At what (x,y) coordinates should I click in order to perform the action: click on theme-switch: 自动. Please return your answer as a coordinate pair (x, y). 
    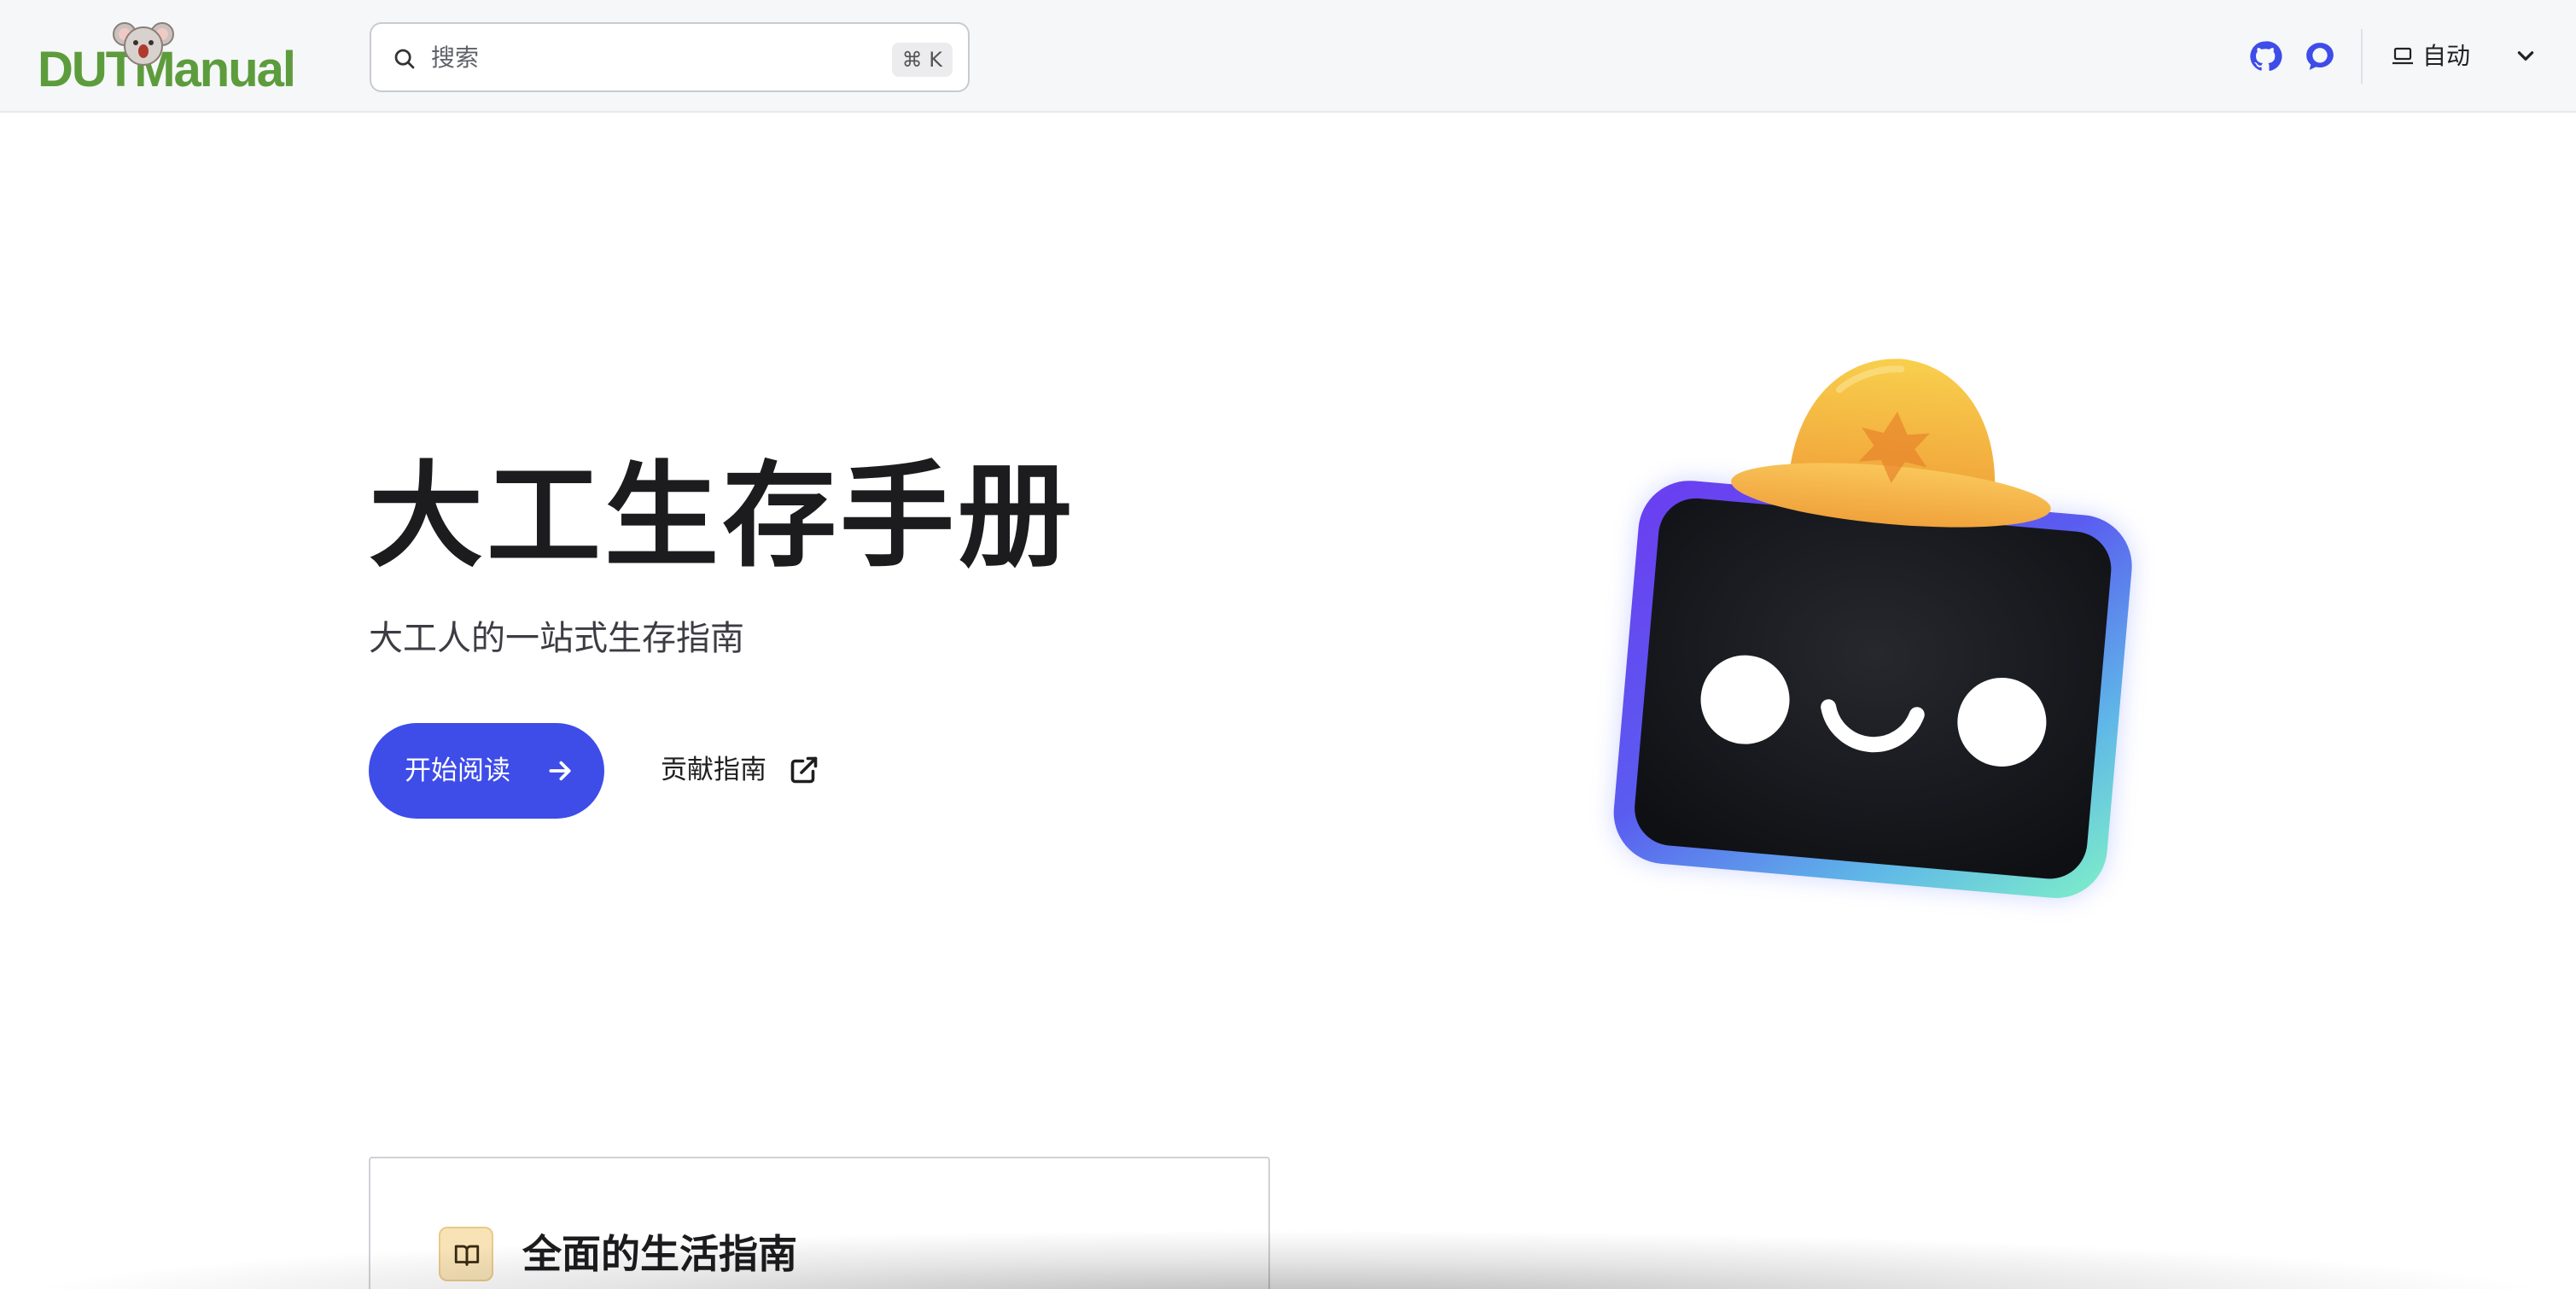
    Looking at the image, I should click on (2468, 56).